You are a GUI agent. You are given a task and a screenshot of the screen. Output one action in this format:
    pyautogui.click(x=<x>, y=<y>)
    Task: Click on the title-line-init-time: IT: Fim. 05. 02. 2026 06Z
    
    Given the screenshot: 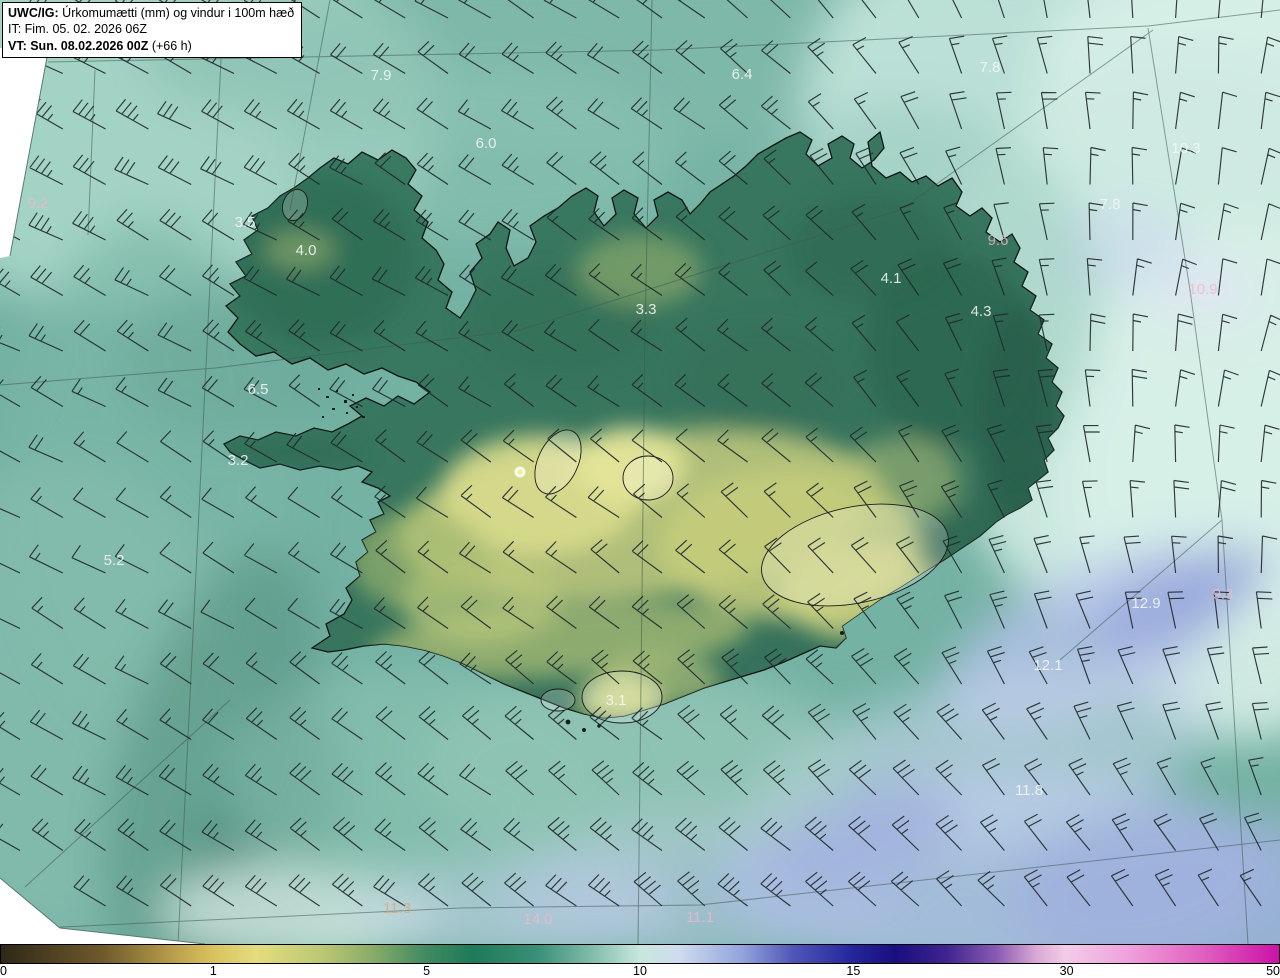 What is the action you would take?
    pyautogui.click(x=77, y=29)
    